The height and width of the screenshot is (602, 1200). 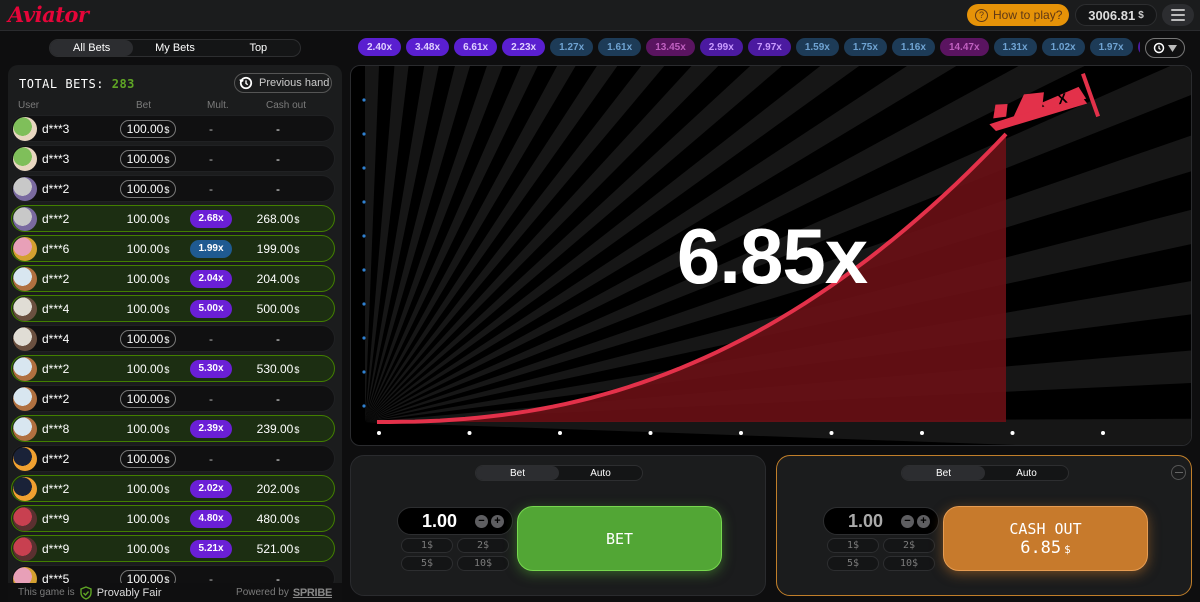 I want to click on history-multiplier: 14.47x, so click(x=964, y=47).